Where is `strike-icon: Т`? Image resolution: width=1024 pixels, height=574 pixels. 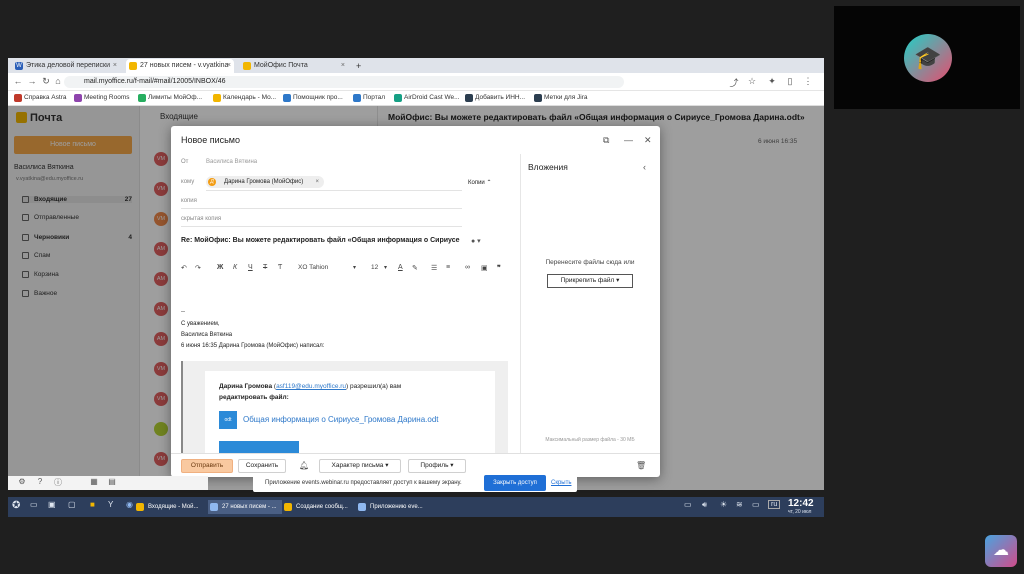
strike-icon: Т is located at coordinates (265, 267).